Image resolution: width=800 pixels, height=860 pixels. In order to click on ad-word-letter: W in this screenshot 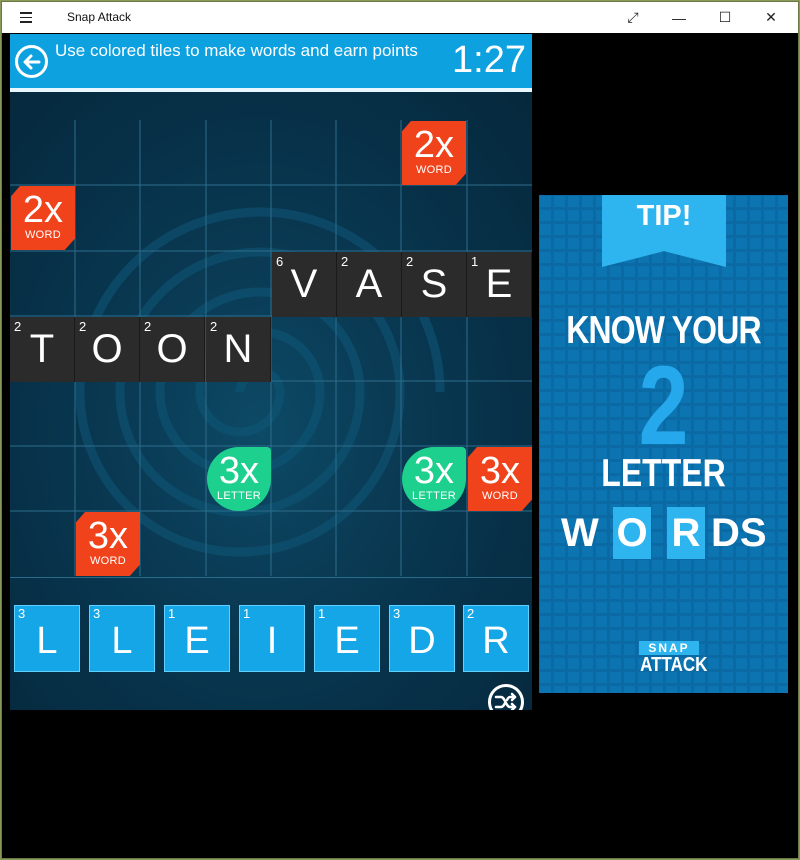, I will do `click(580, 533)`.